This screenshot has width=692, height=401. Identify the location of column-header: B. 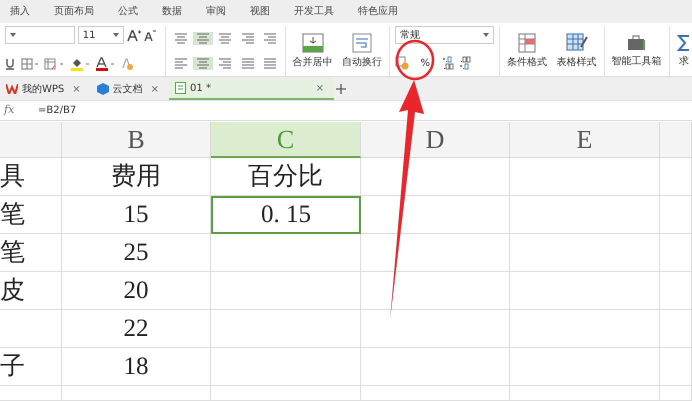
(136, 140).